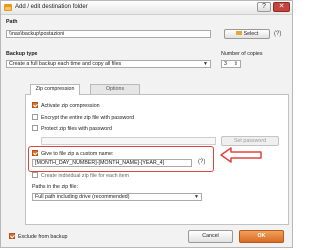 The width and height of the screenshot is (320, 250). Describe the element at coordinates (231, 64) in the screenshot. I see `copies-stepper: 3 ⇕` at that location.